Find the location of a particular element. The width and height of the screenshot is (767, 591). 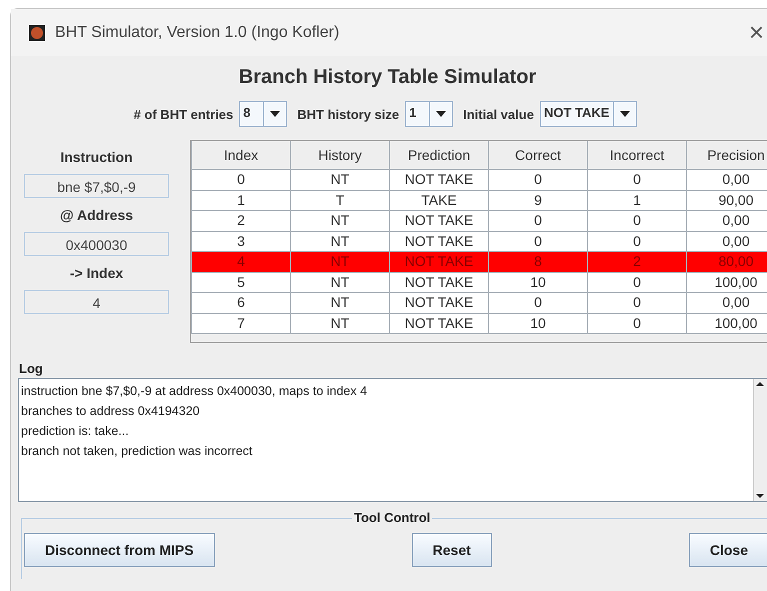

column-header: Correct is located at coordinates (538, 155).